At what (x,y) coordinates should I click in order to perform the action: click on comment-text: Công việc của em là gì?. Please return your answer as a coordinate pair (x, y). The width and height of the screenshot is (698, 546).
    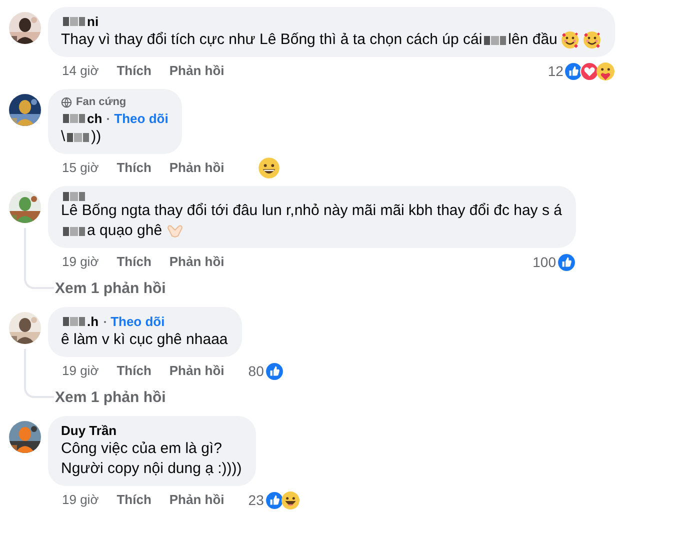
    Looking at the image, I should click on (141, 449).